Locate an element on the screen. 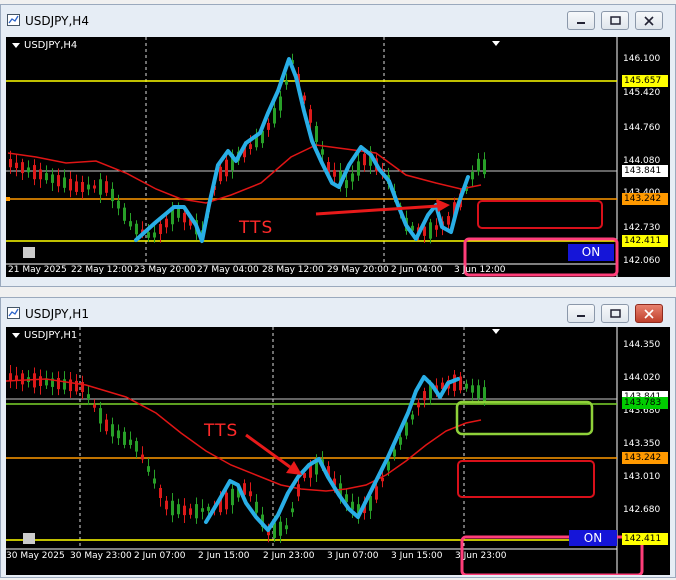 The height and width of the screenshot is (580, 676). time-axis-label: 2 Jun 15:00 is located at coordinates (224, 556).